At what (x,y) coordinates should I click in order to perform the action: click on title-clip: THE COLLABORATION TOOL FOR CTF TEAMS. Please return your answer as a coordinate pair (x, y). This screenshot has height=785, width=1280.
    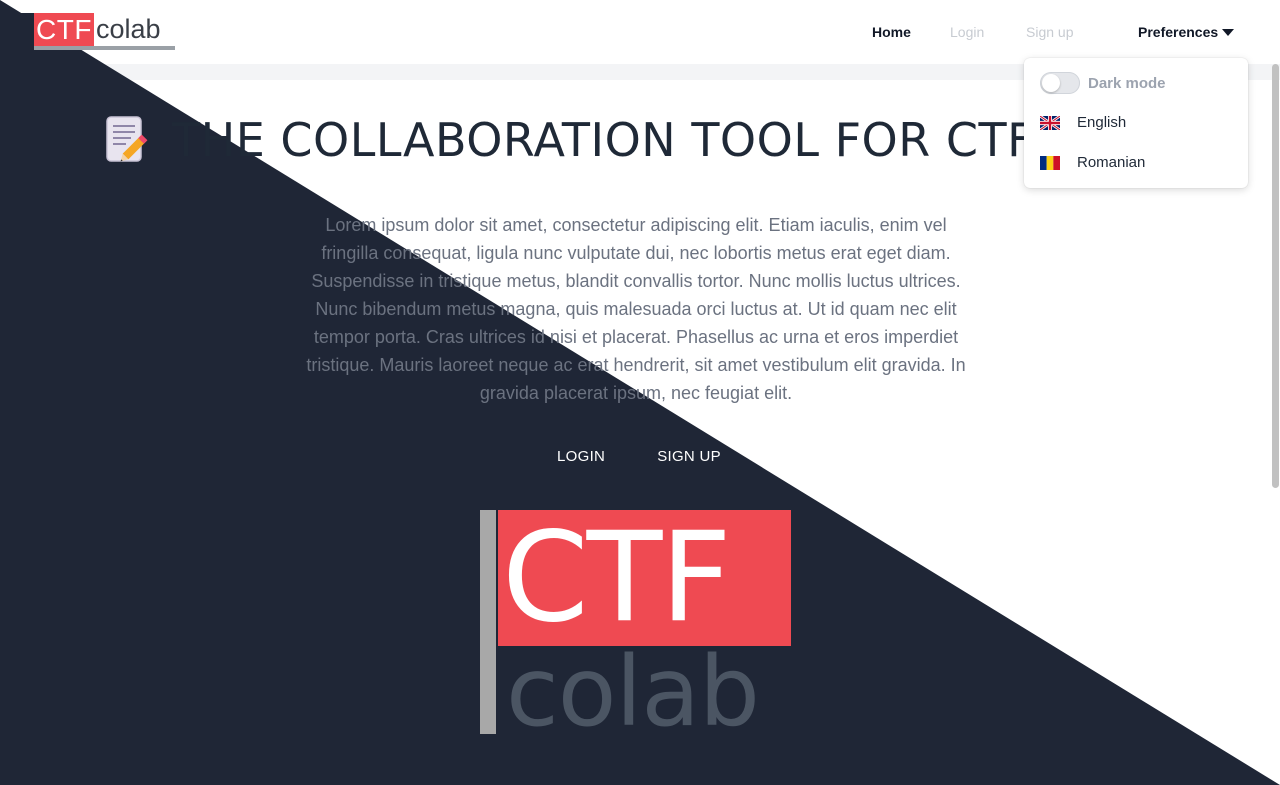
    Looking at the image, I should click on (602, 140).